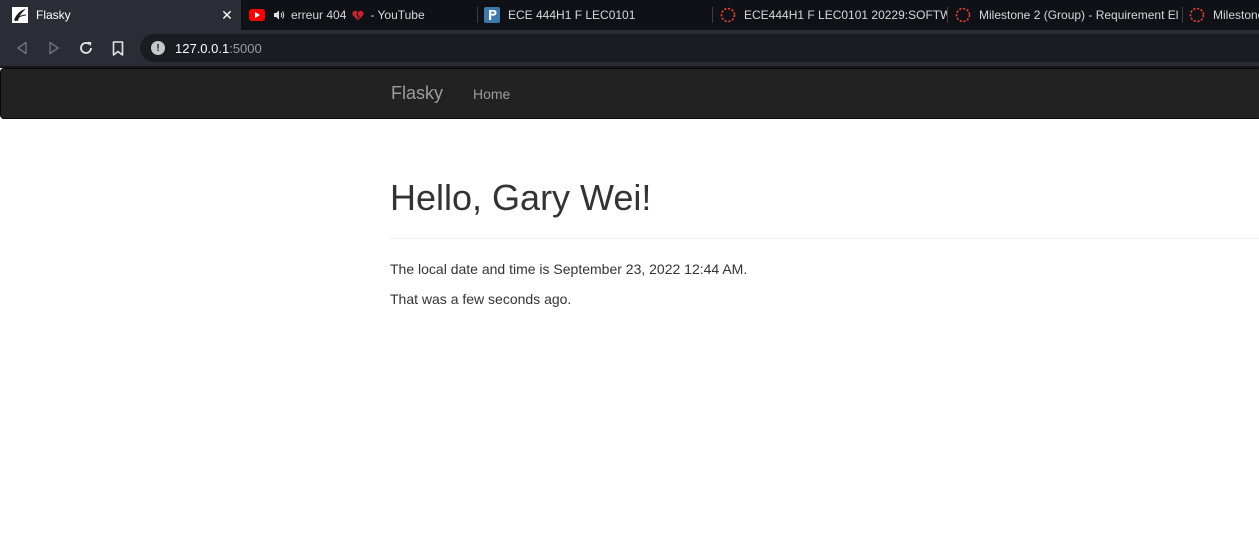 Image resolution: width=1259 pixels, height=551 pixels. I want to click on site-info-icon: !, so click(158, 48).